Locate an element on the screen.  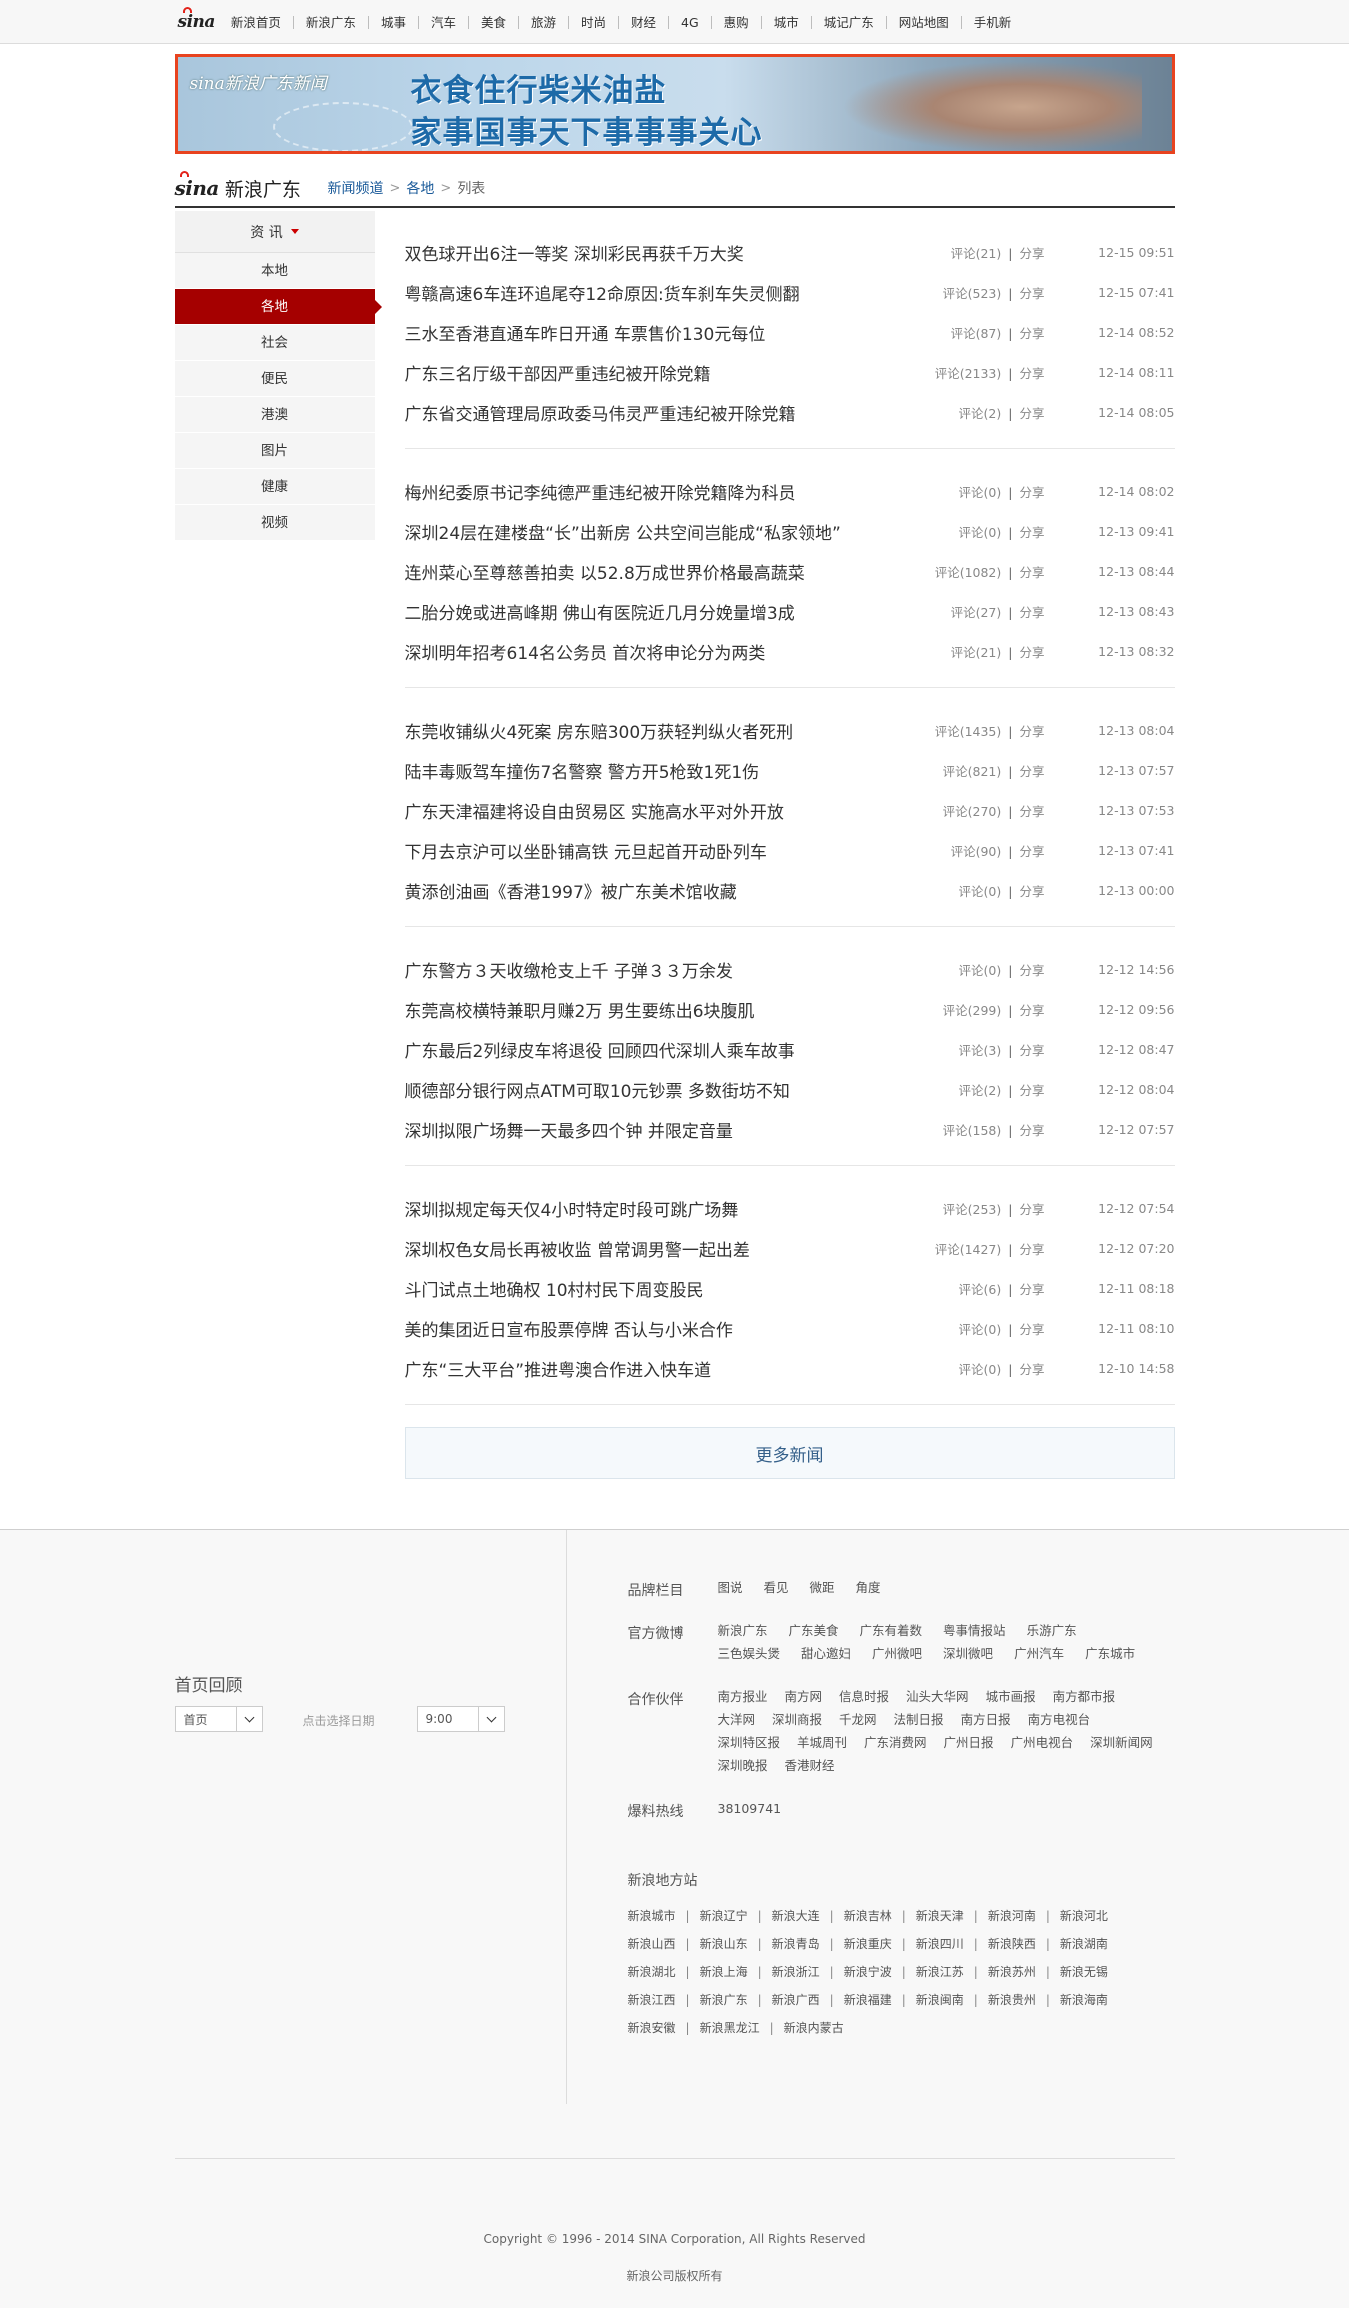
news-title-link: 深圳权色女局长再被收监 曾常调男警一起出差 is located at coordinates (670, 1248).